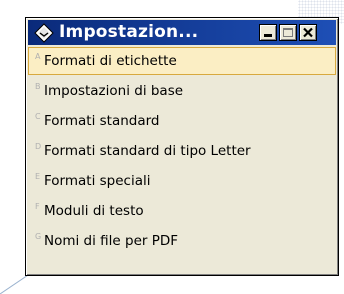 This screenshot has width=344, height=294. Describe the element at coordinates (182, 211) in the screenshot. I see `menu-item-moduli-di-testo: F Moduli di testo` at that location.